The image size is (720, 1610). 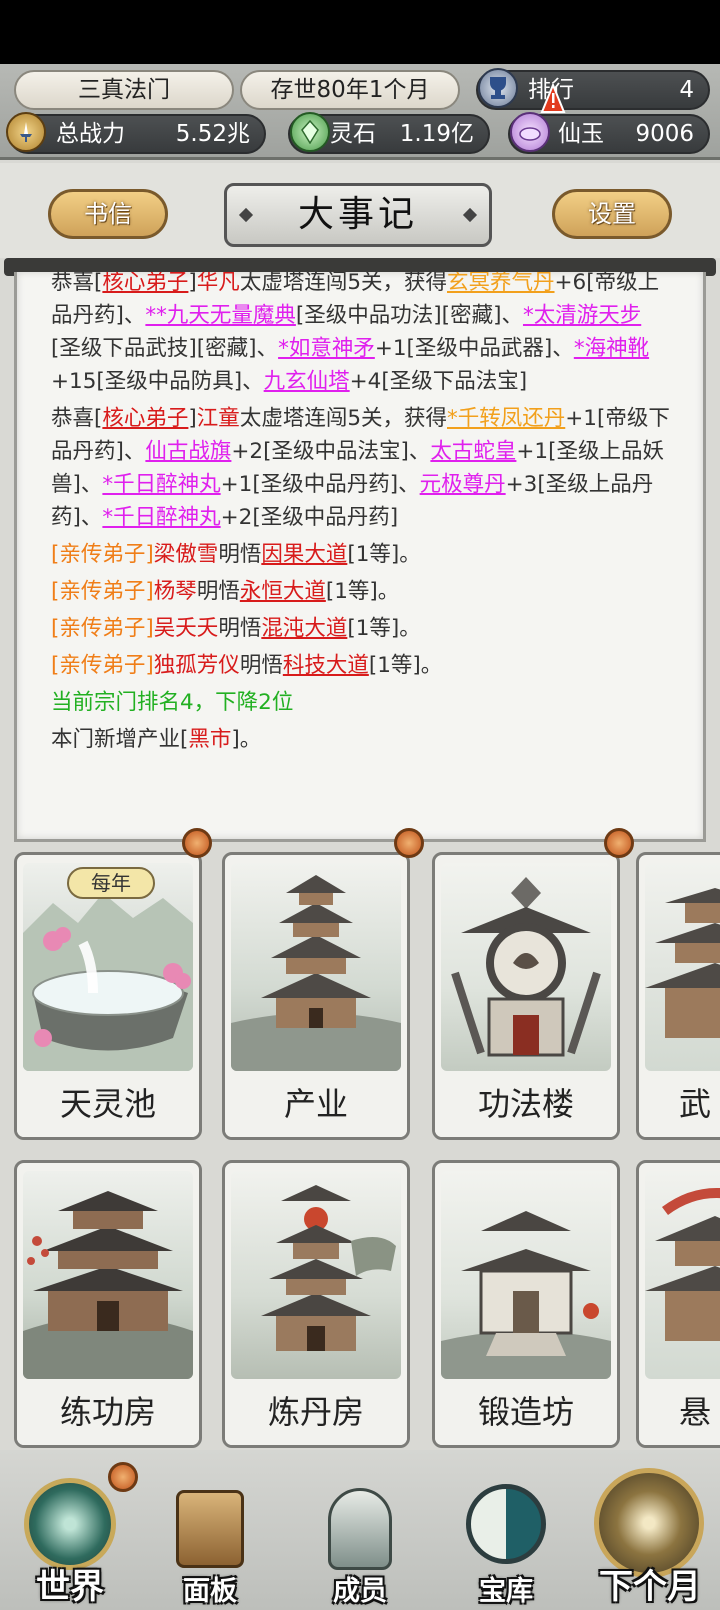 I want to click on sword-shield-icon, so click(x=26, y=132).